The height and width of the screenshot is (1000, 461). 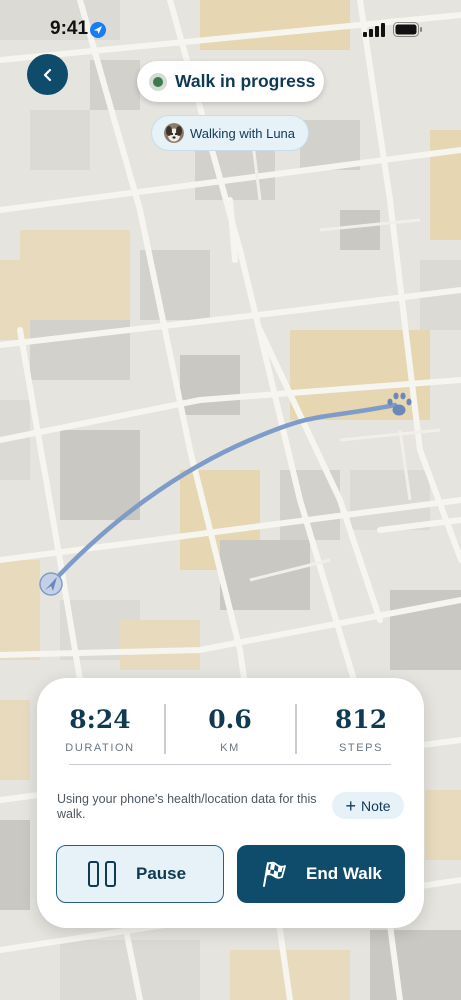 I want to click on add-note-button: + Note, so click(x=368, y=805).